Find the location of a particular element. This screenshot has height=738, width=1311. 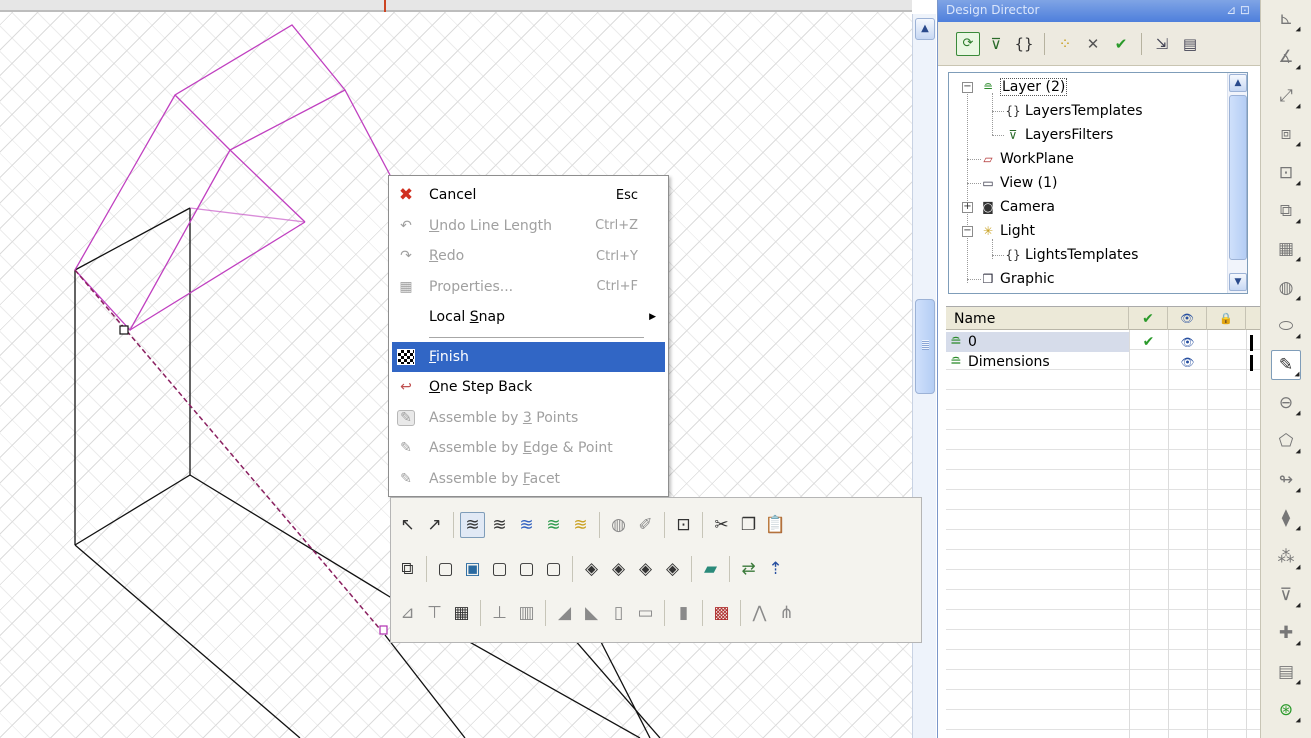

menu-item-cancel: ✖ Cancel Esc is located at coordinates (528, 195).